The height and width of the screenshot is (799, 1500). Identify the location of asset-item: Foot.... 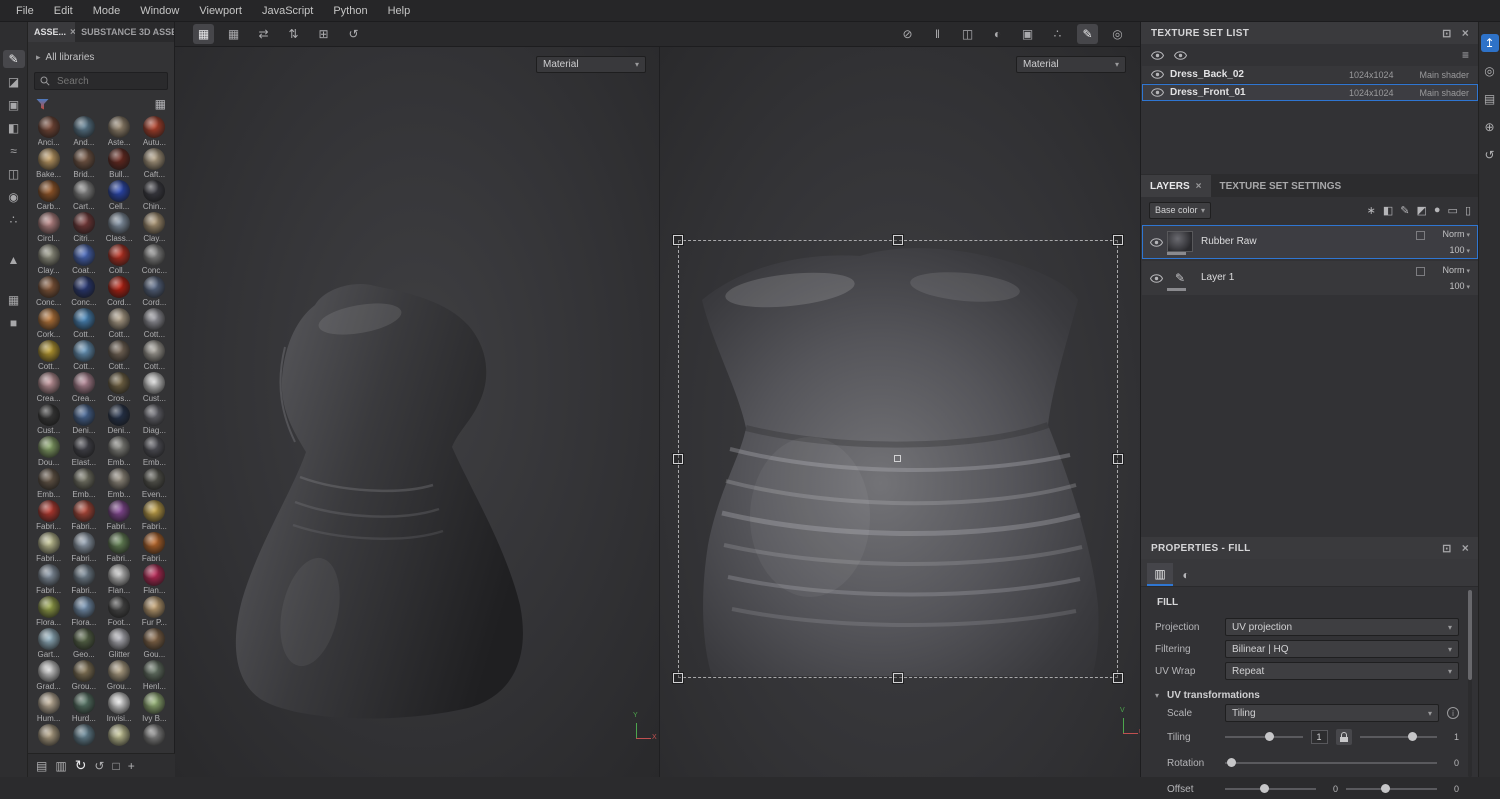
(119, 612).